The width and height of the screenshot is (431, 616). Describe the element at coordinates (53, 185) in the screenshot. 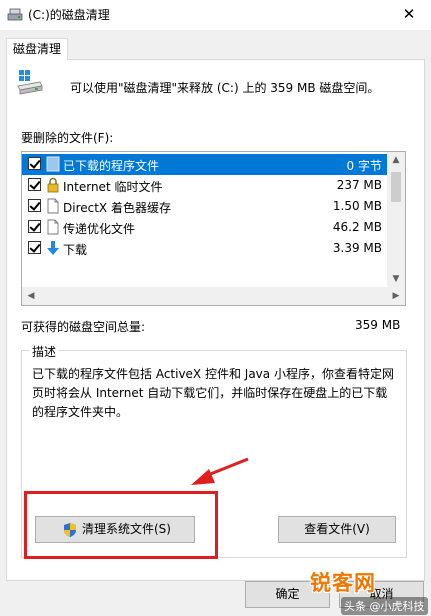

I see `lock-icon` at that location.